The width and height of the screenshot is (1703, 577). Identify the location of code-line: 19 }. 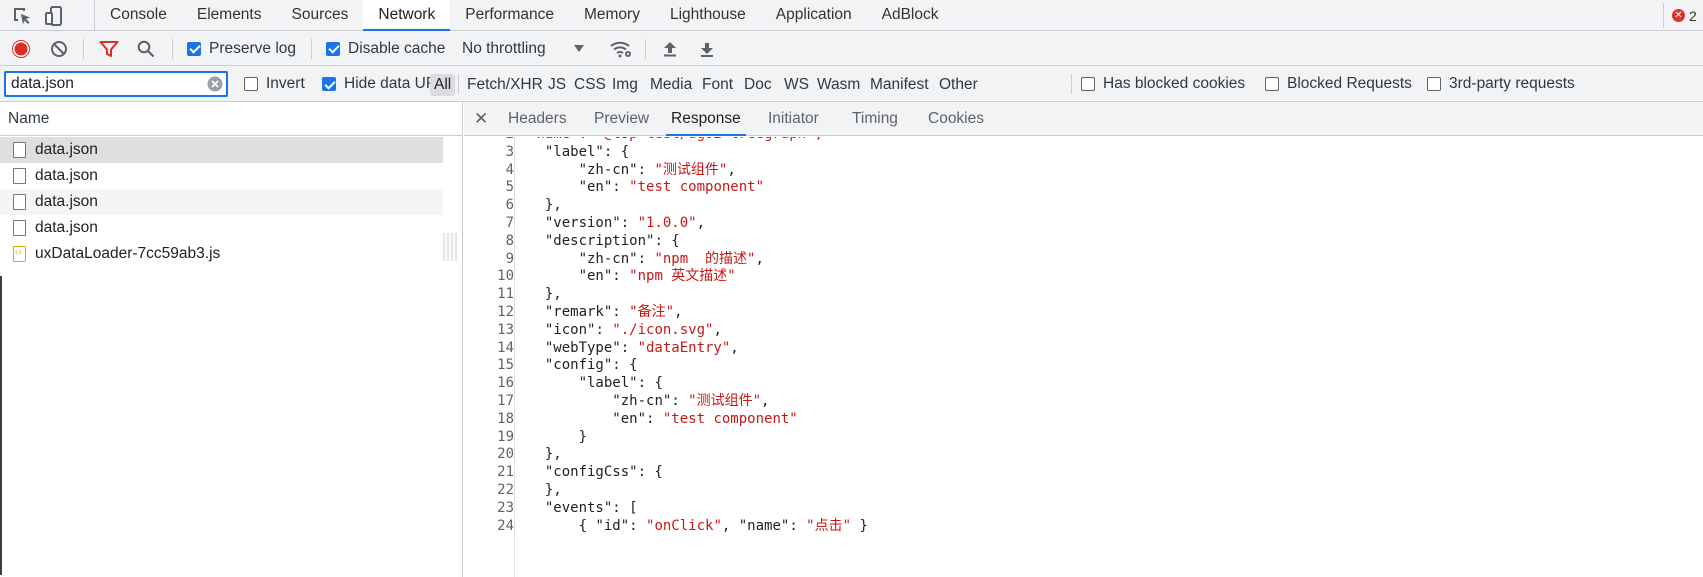
(525, 437).